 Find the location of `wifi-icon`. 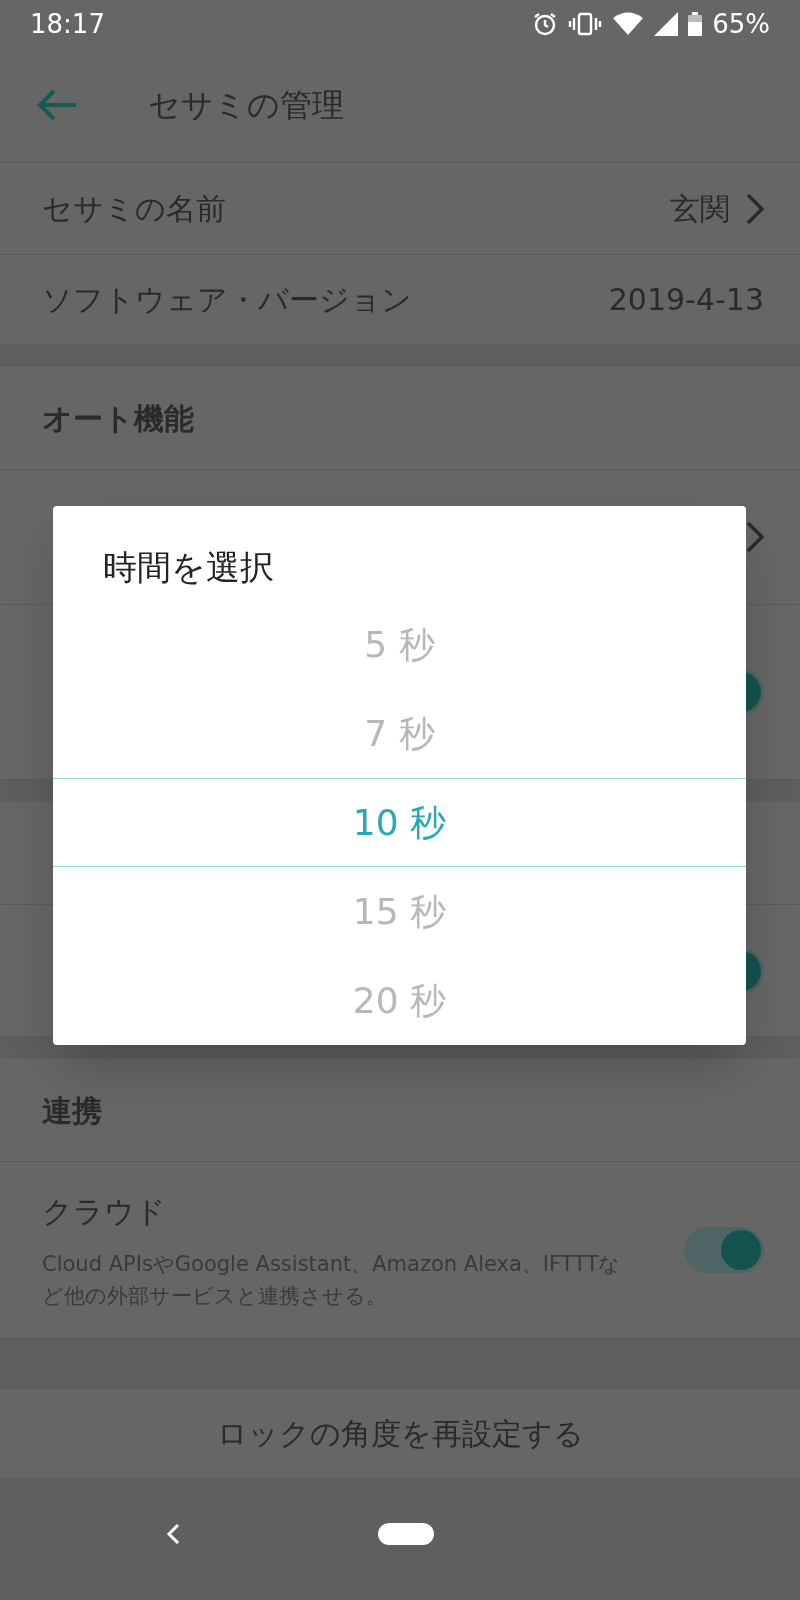

wifi-icon is located at coordinates (628, 24).